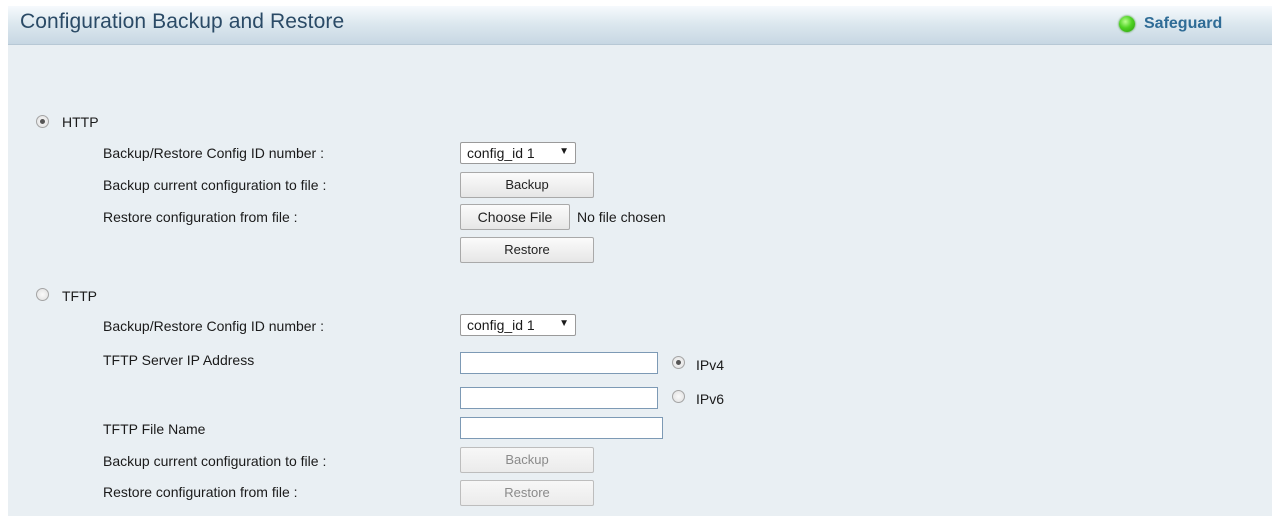 This screenshot has height=522, width=1288. What do you see at coordinates (561, 428) in the screenshot?
I see `tftp-file-name-input` at bounding box center [561, 428].